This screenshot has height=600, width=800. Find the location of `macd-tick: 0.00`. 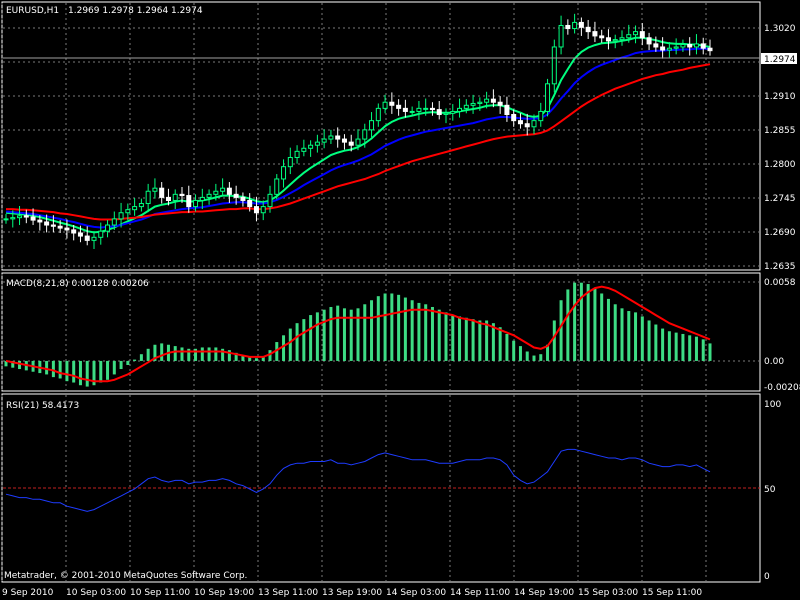

macd-tick: 0.00 is located at coordinates (774, 362).